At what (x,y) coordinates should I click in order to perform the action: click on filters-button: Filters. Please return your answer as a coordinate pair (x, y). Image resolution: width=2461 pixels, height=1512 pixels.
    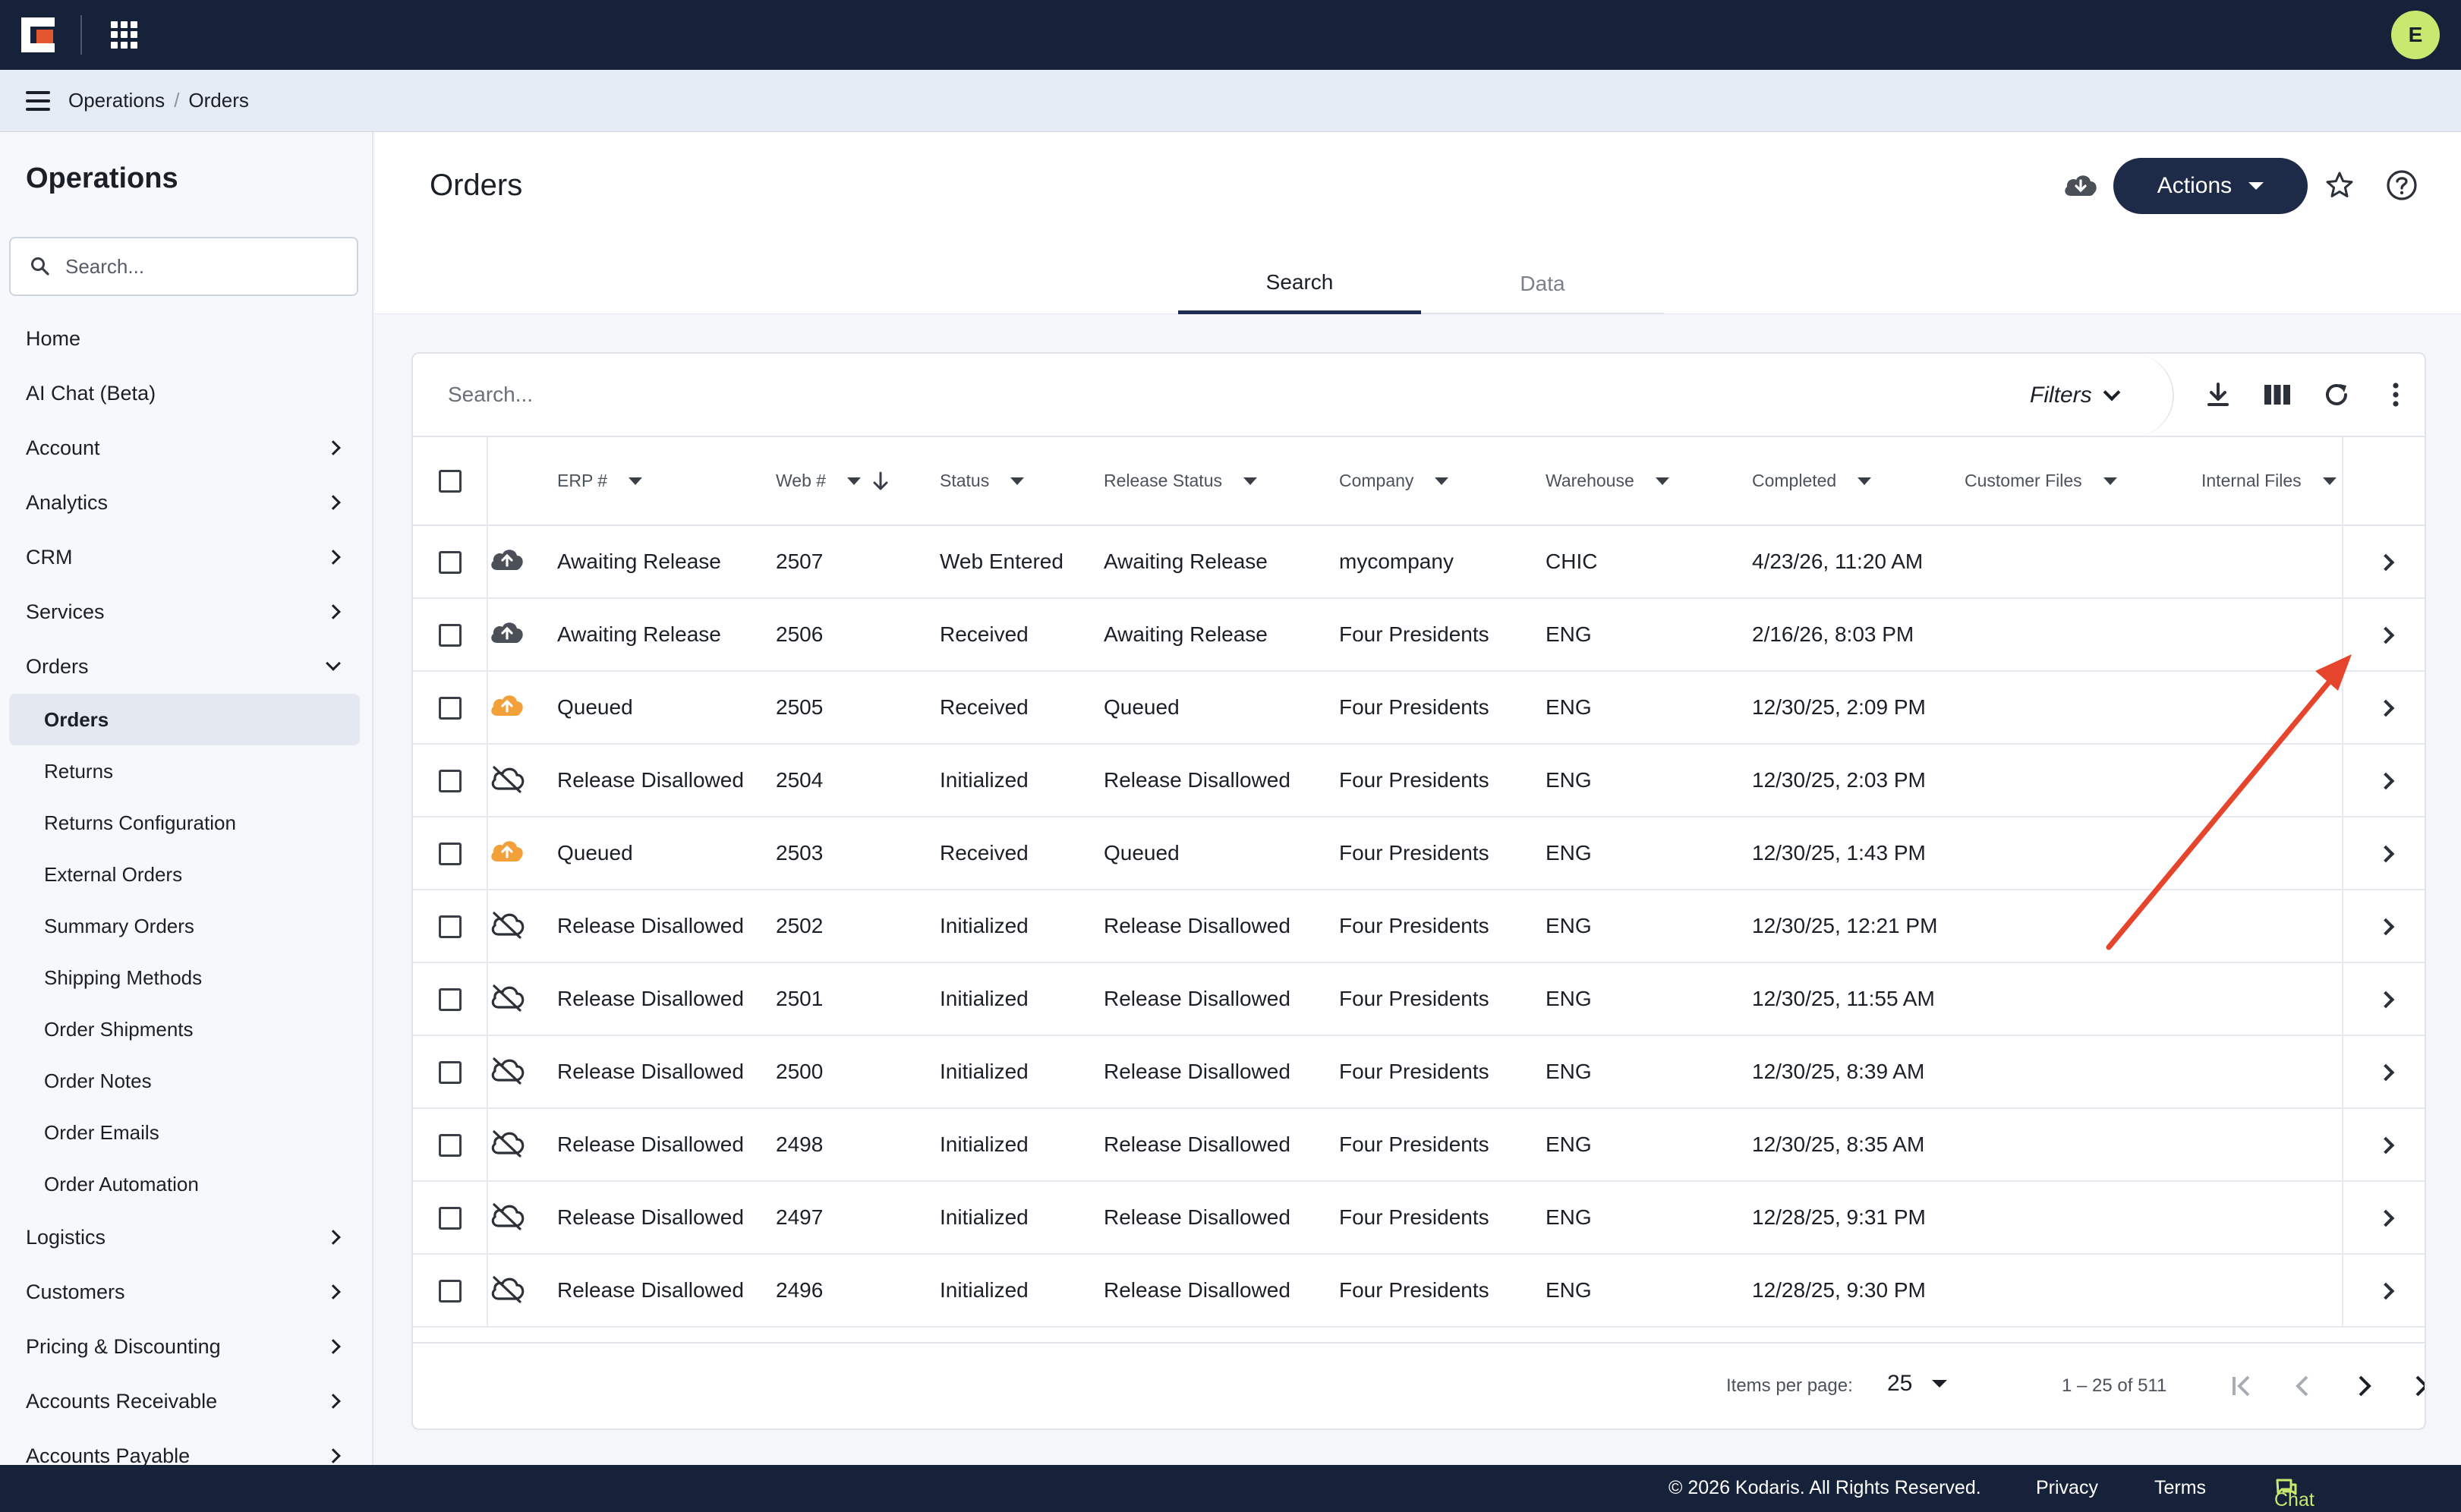
    Looking at the image, I should click on (2102, 395).